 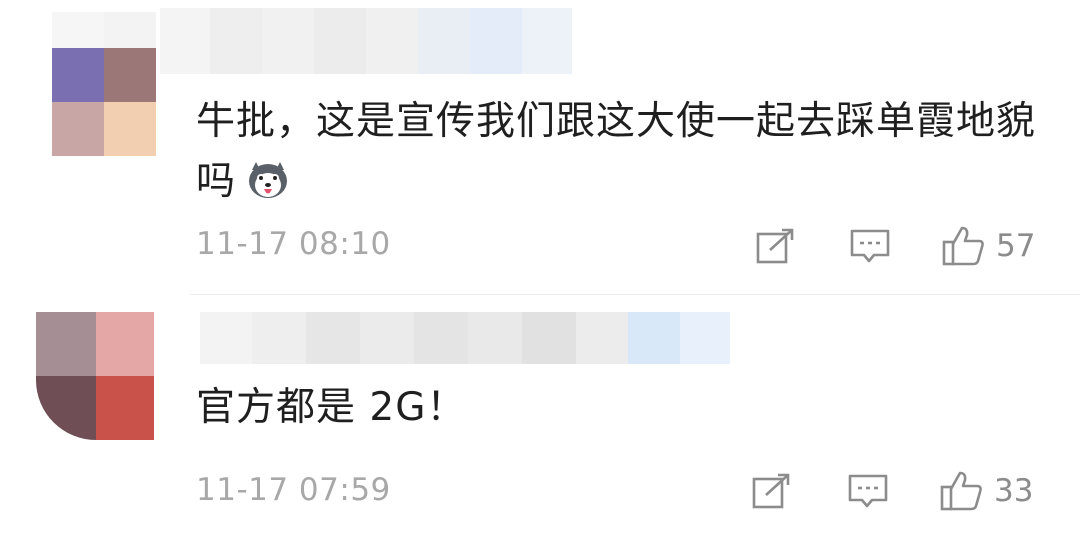 What do you see at coordinates (293, 244) in the screenshot?
I see `comment-timestamp: 11-17 08:10` at bounding box center [293, 244].